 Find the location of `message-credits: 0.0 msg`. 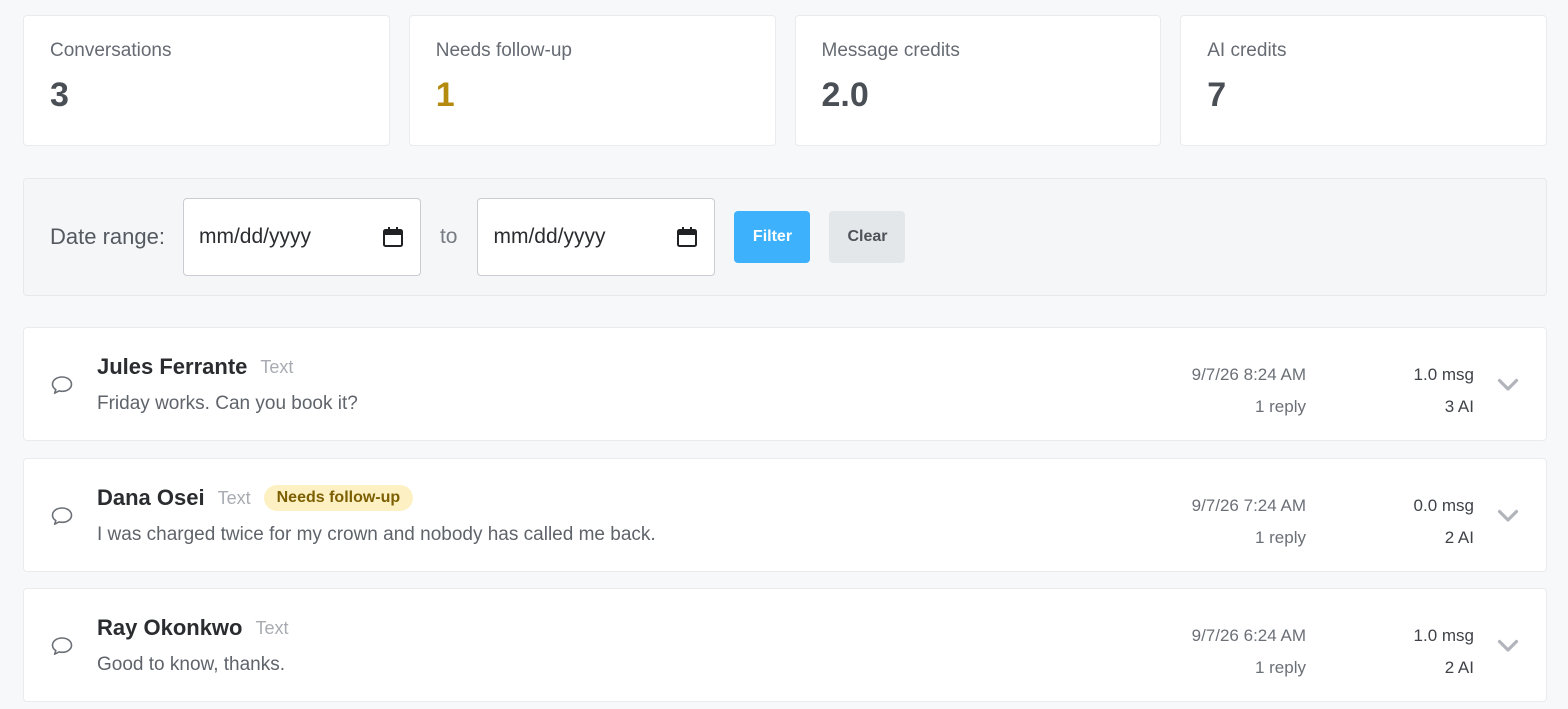

message-credits: 0.0 msg is located at coordinates (1443, 505).